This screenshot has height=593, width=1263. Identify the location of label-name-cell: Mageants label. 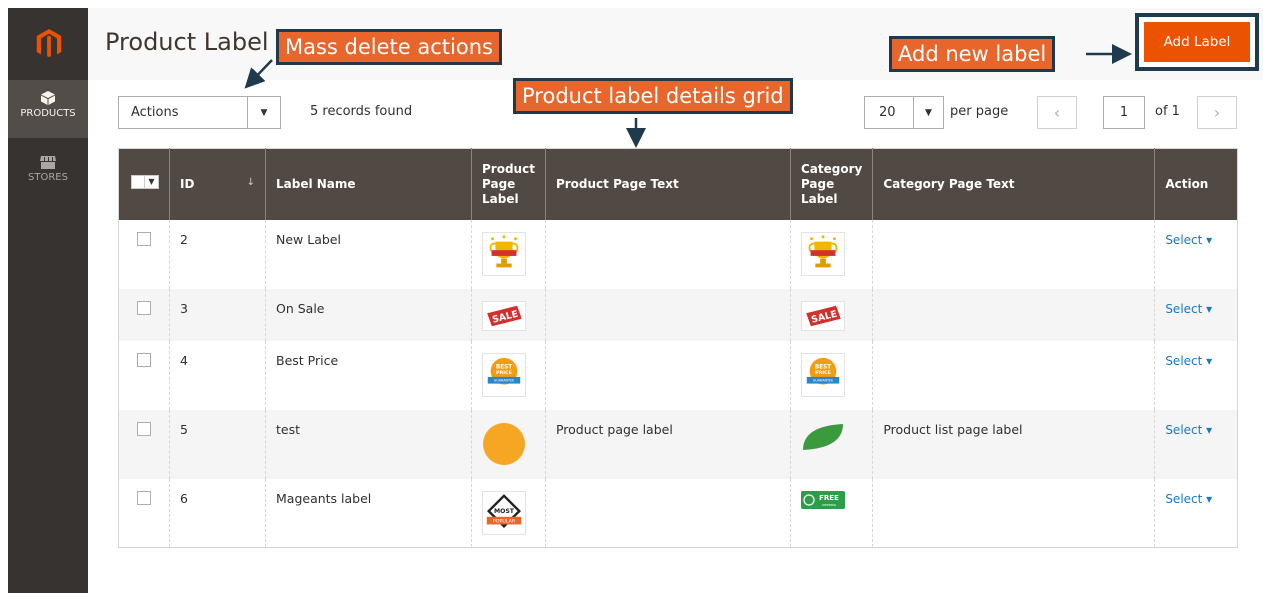
(368, 513).